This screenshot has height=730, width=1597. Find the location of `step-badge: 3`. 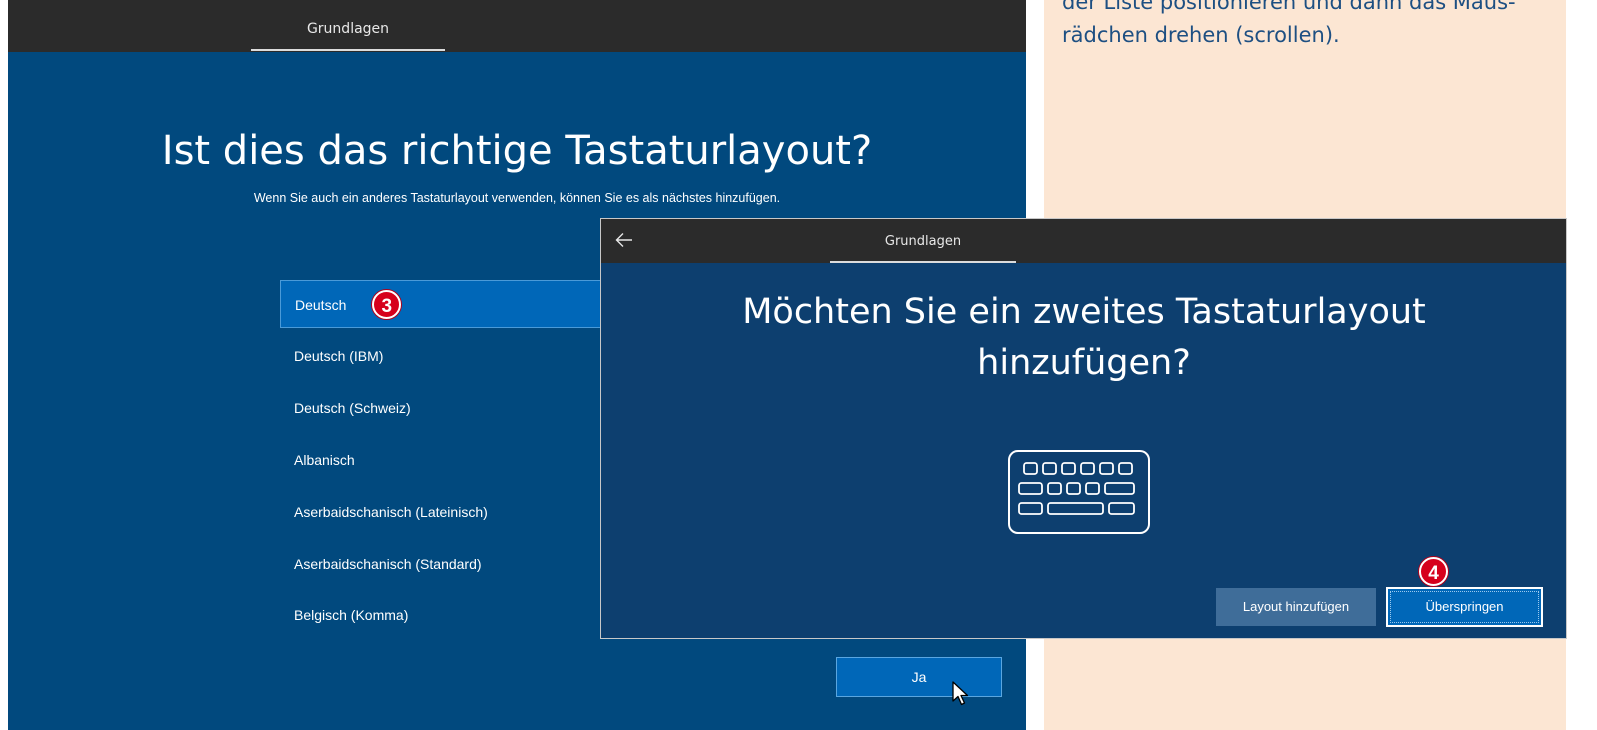

step-badge: 3 is located at coordinates (387, 304).